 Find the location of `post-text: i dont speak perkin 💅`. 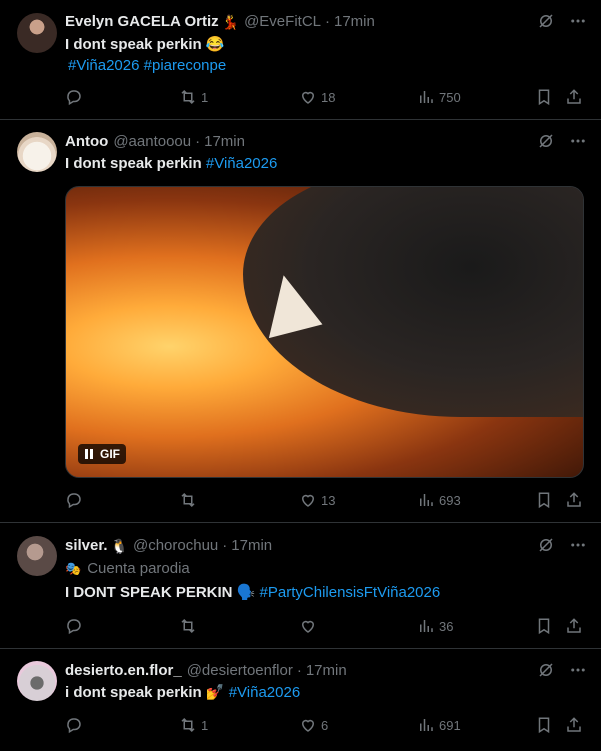

post-text: i dont speak perkin 💅 is located at coordinates (145, 692).